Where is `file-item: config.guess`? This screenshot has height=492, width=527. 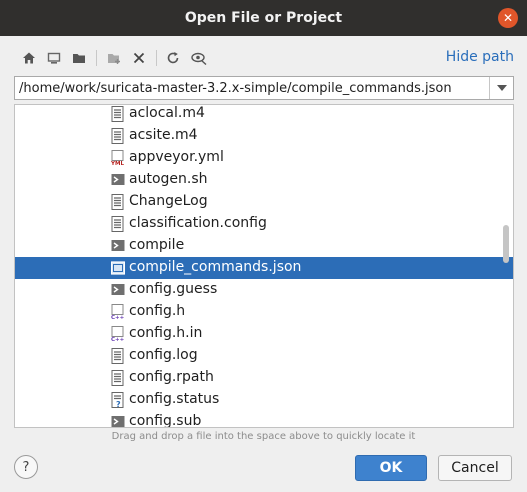
file-item: config.guess is located at coordinates (264, 290).